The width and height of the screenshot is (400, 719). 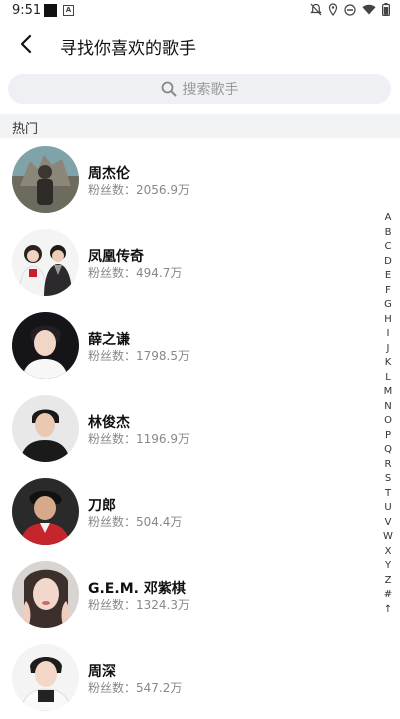 What do you see at coordinates (128, 49) in the screenshot?
I see `page-title: 寻找你喜欢的歌手` at bounding box center [128, 49].